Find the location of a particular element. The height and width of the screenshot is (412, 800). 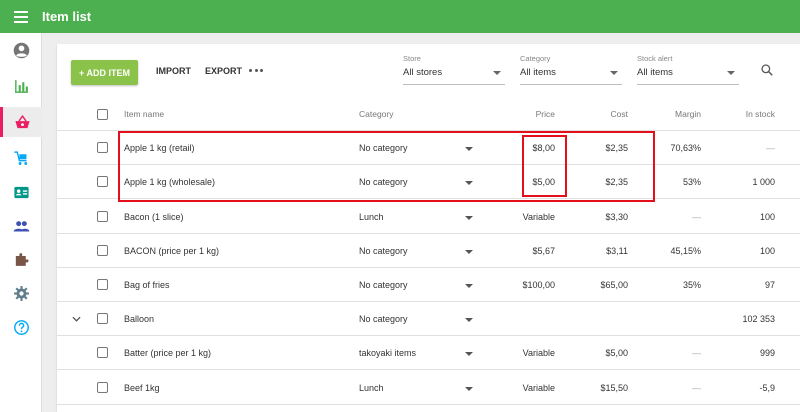

item-in-stock: -5,9 is located at coordinates (767, 387).